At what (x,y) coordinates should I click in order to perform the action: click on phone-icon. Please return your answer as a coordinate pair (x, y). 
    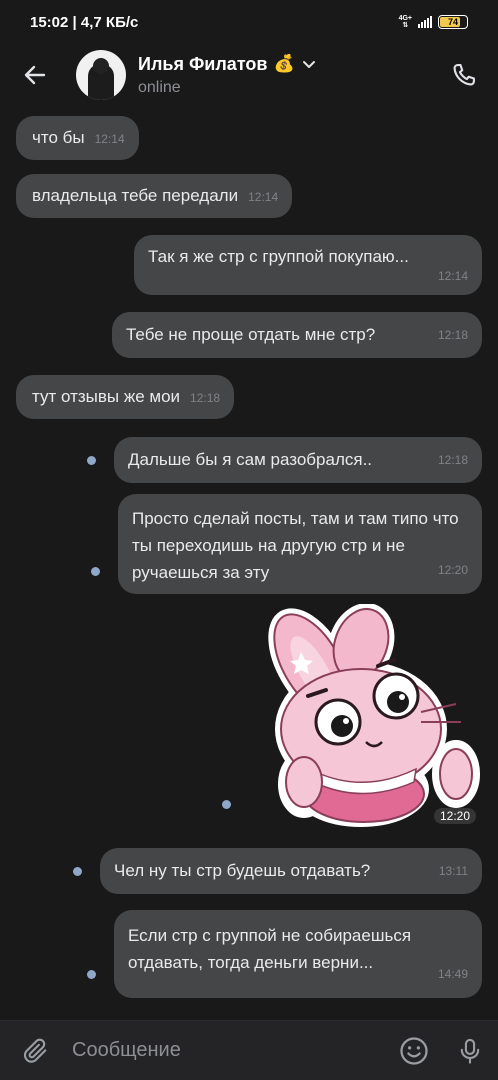
    Looking at the image, I should click on (464, 75).